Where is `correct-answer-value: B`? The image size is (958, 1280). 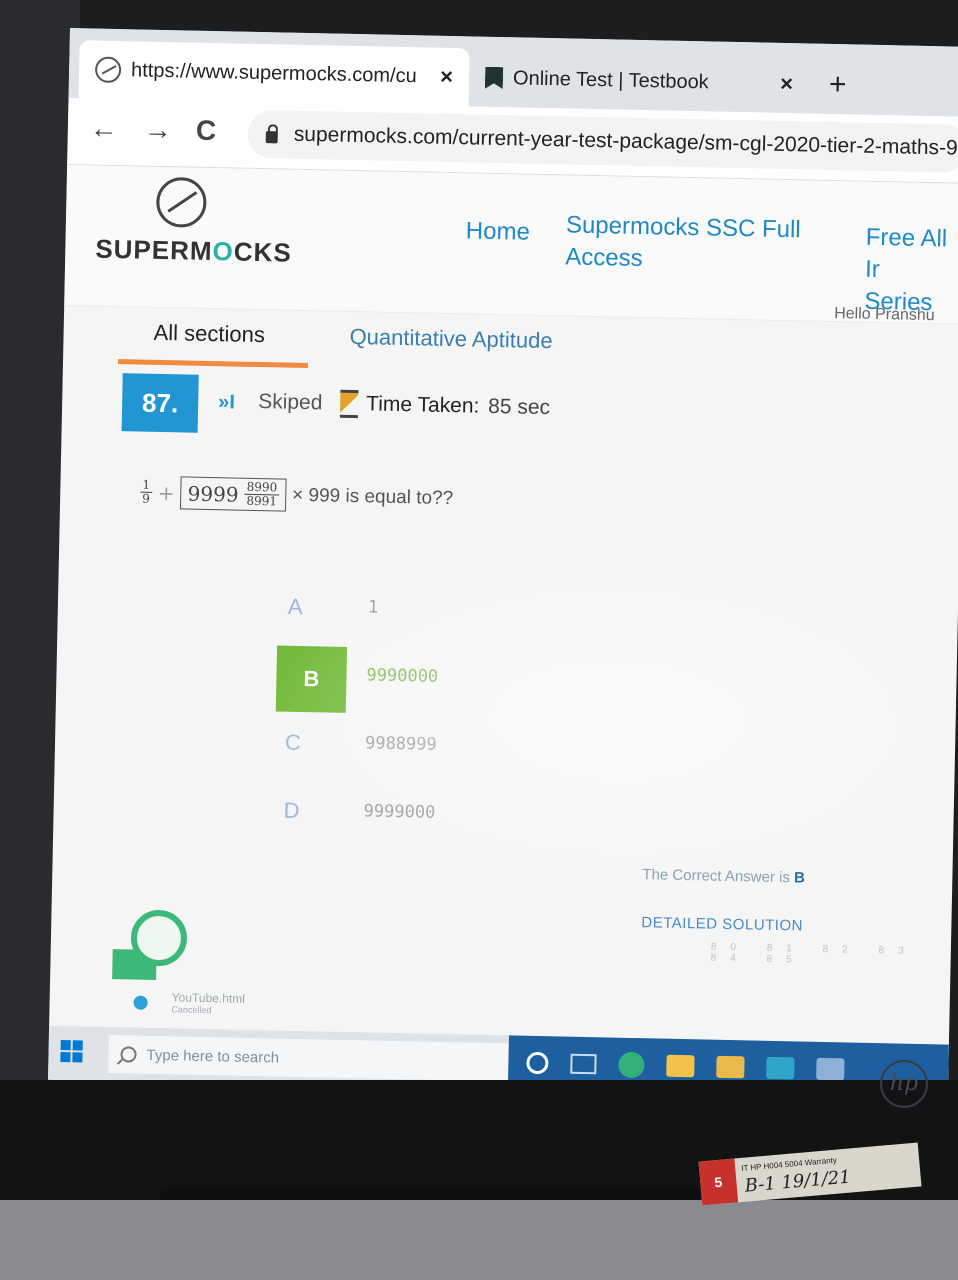 correct-answer-value: B is located at coordinates (799, 878).